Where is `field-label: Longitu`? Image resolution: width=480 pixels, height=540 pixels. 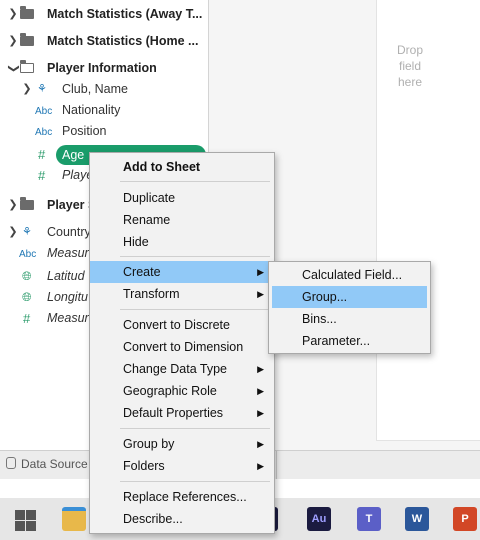
field-label: Longitu is located at coordinates (68, 297).